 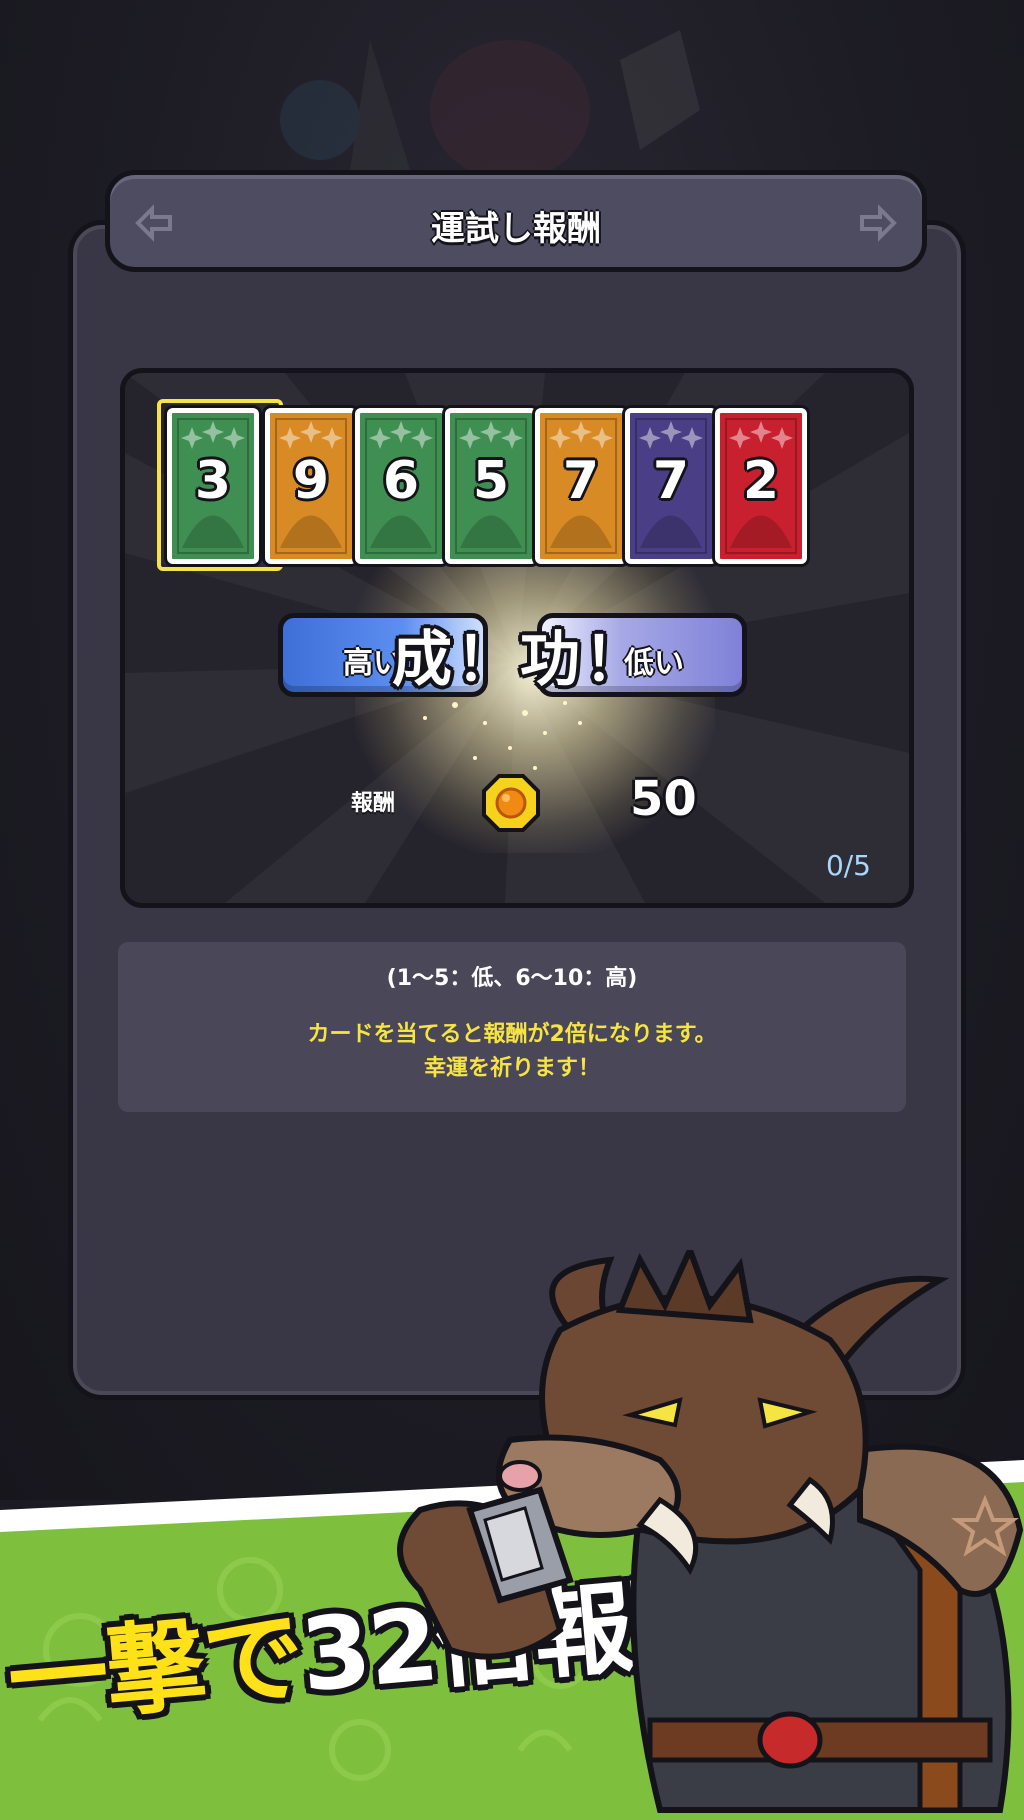 I want to click on arrow-ornament-icon, so click(x=878, y=223).